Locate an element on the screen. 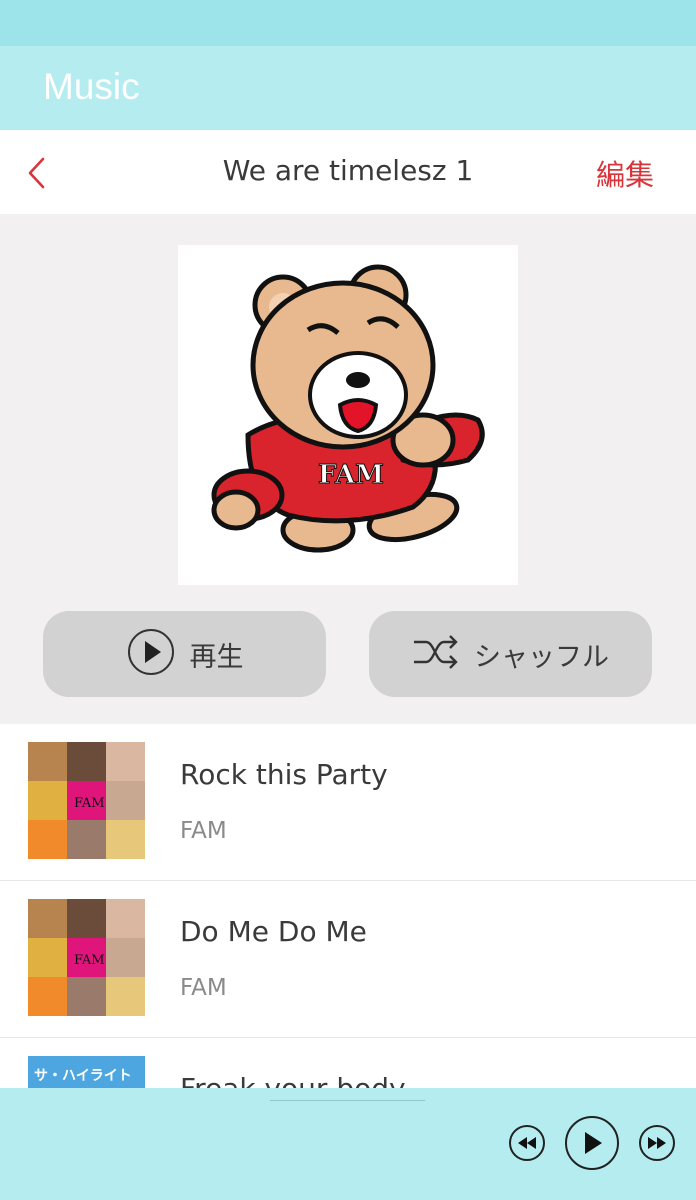  track-title: Do Me Do Me is located at coordinates (273, 931).